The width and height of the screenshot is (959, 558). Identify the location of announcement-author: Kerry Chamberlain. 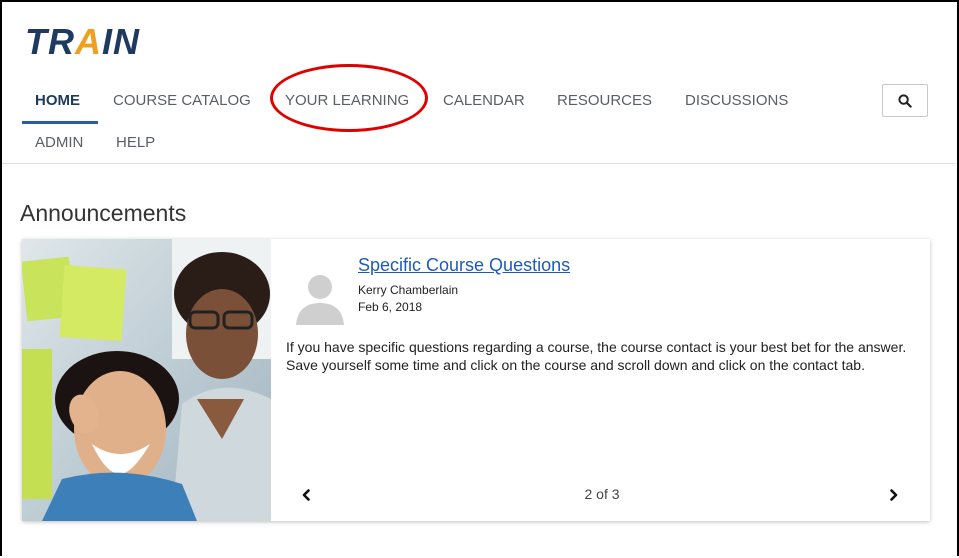
(408, 290).